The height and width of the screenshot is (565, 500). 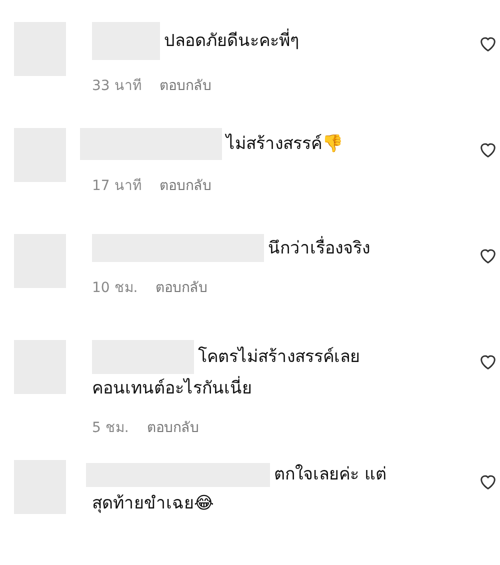 What do you see at coordinates (110, 428) in the screenshot?
I see `comment-time: 5 ชม.` at bounding box center [110, 428].